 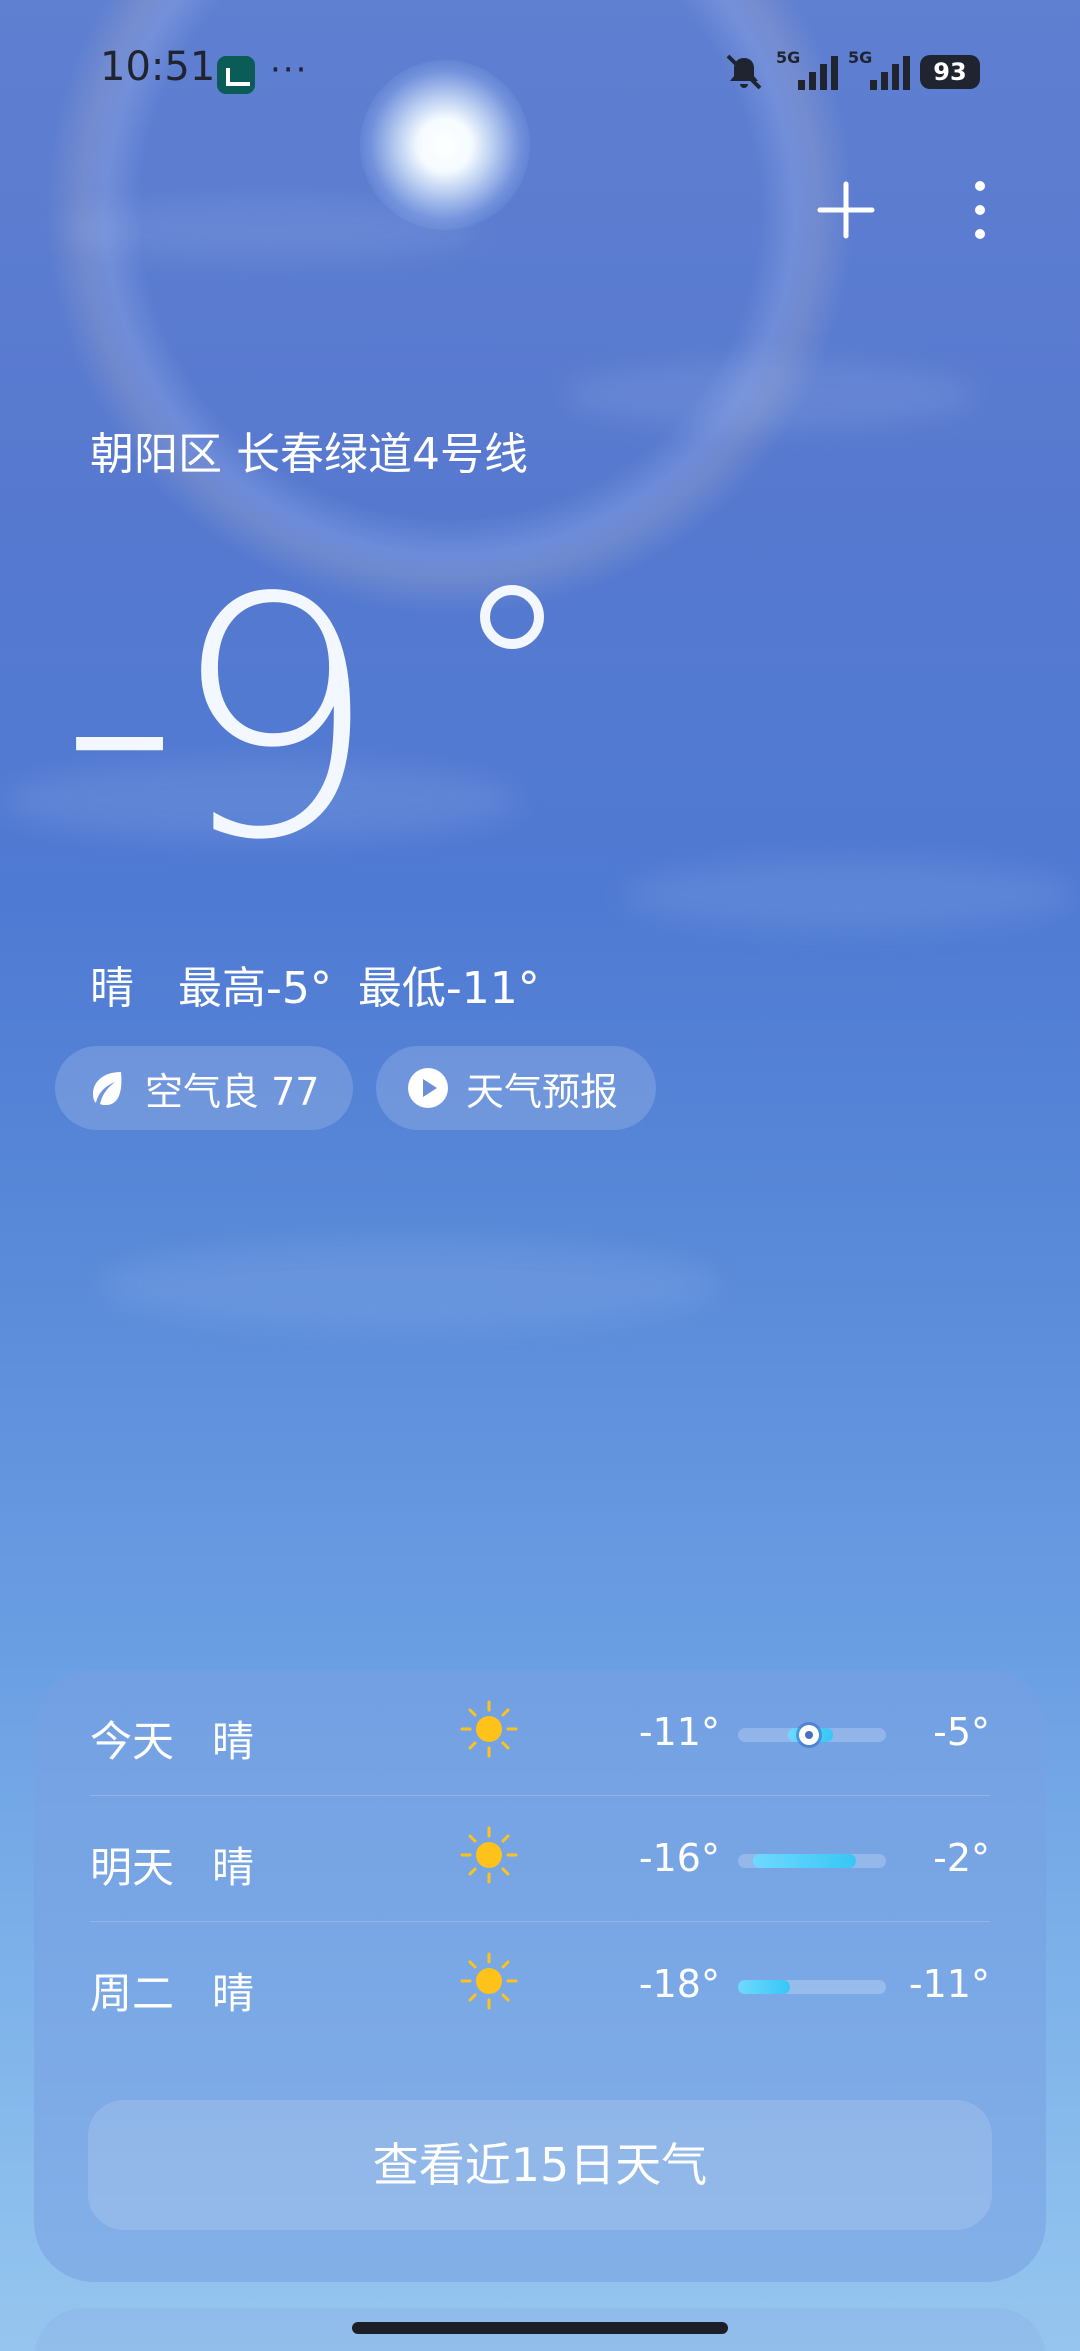 I want to click on low-temperature: 最低-11°, so click(x=448, y=988).